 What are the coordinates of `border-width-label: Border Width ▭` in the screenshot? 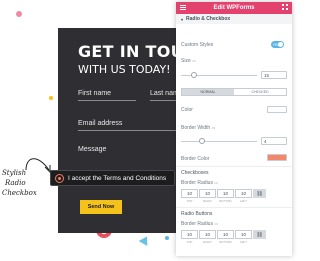 It's located at (198, 128).